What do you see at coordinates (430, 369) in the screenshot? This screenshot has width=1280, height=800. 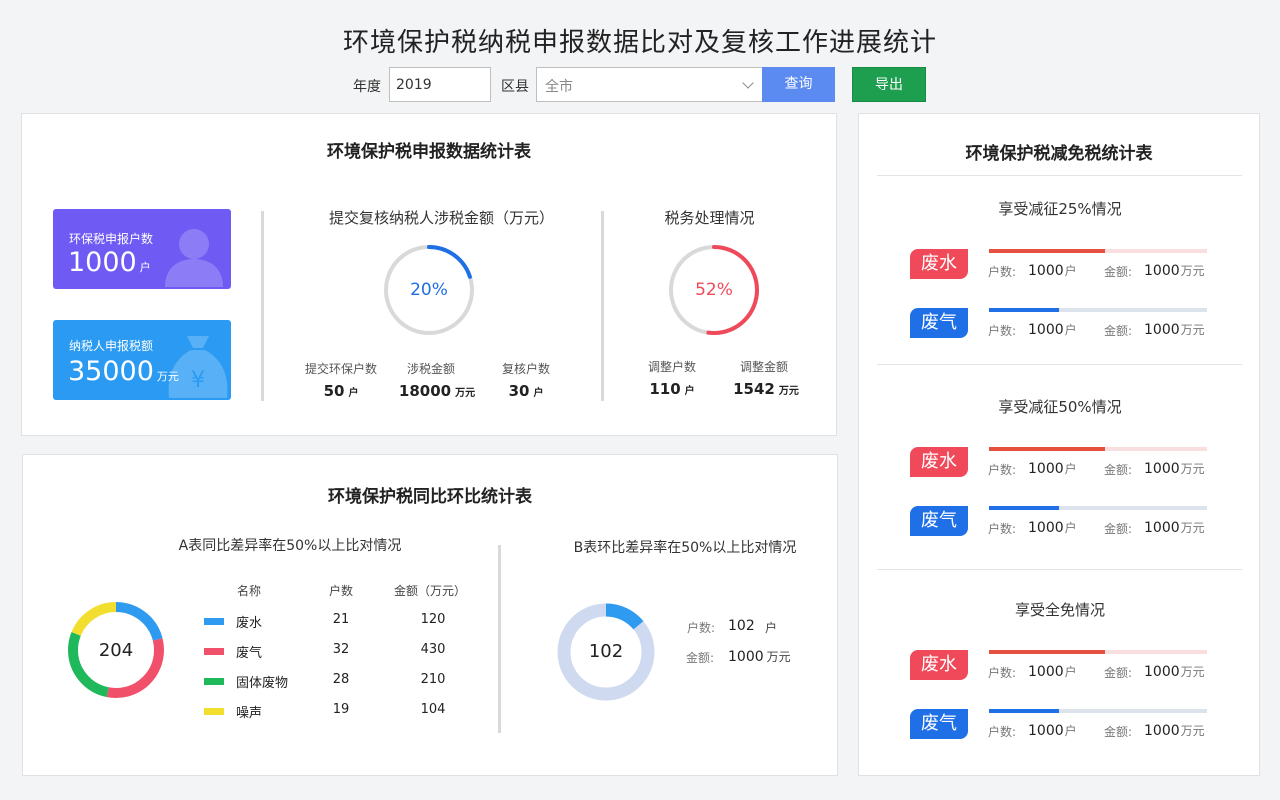 I see `review-stat-label: 涉税金额` at bounding box center [430, 369].